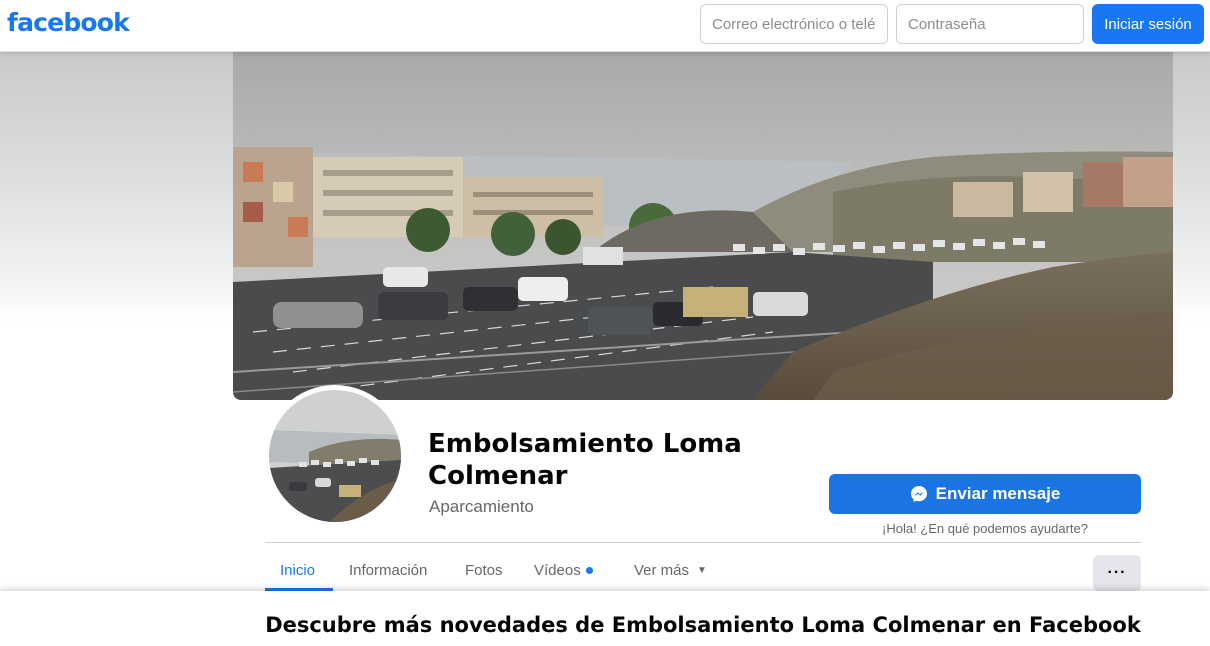  What do you see at coordinates (68, 22) in the screenshot?
I see `facebook-logo: facebook` at bounding box center [68, 22].